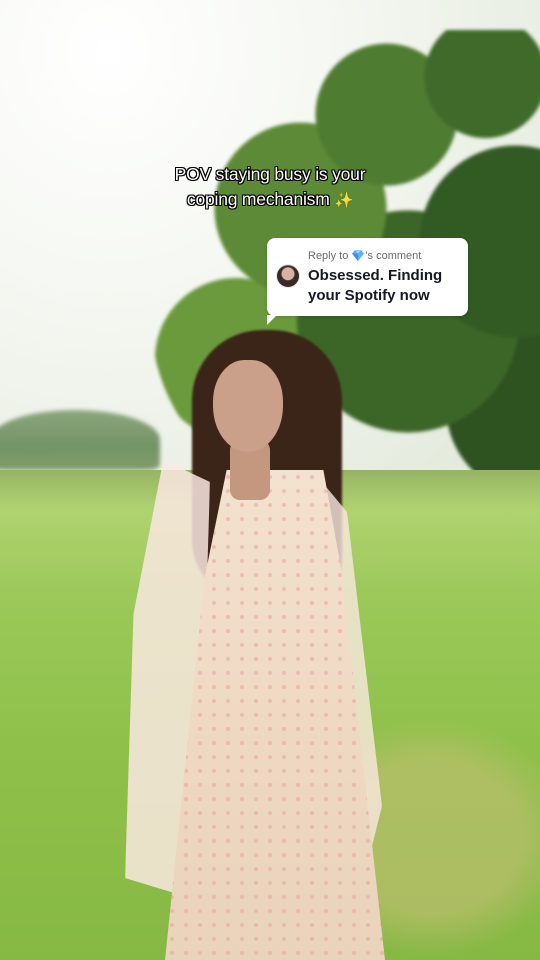 This screenshot has height=960, width=540. What do you see at coordinates (258, 199) in the screenshot?
I see `caption-line-2-text: coping mechanism` at bounding box center [258, 199].